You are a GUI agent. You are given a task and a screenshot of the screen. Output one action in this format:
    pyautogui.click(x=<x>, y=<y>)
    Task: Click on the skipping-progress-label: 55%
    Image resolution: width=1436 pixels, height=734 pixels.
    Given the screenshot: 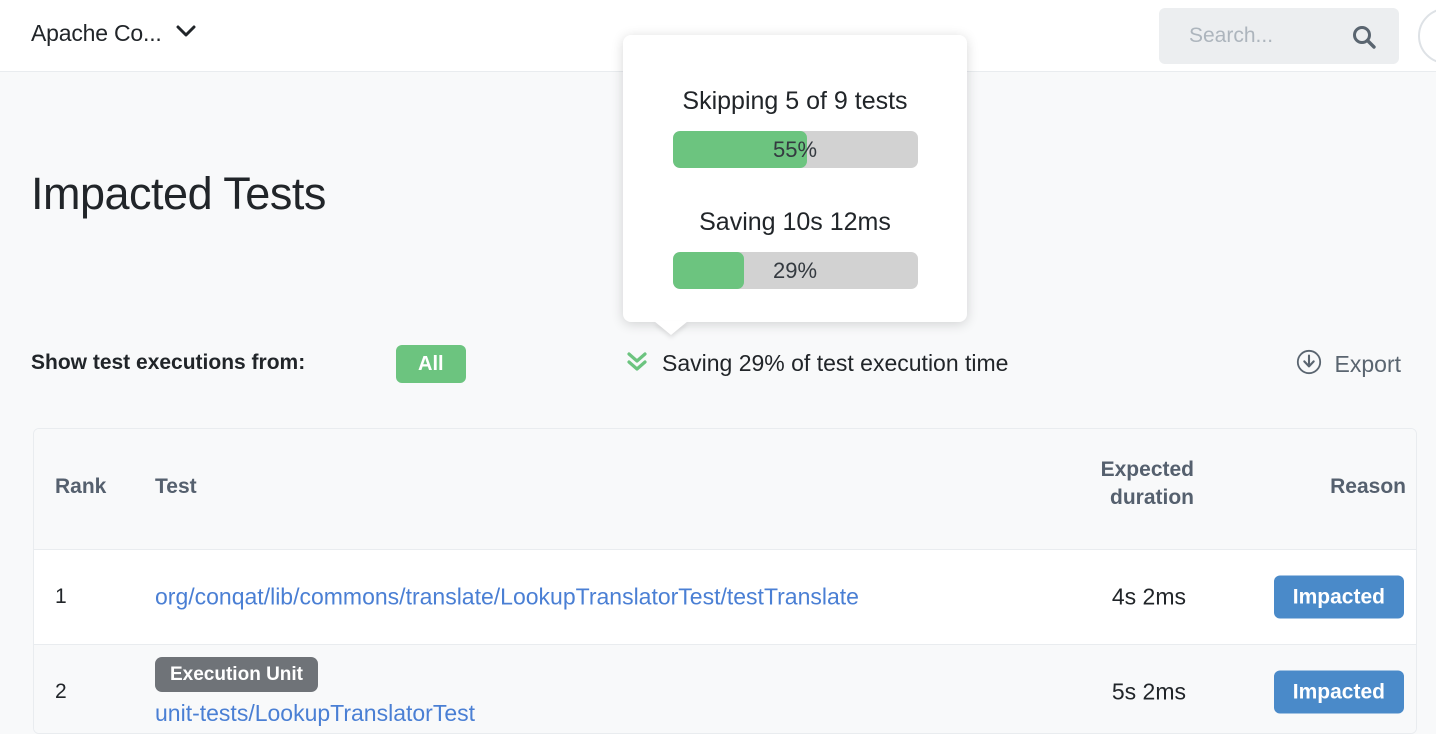 What is the action you would take?
    pyautogui.click(x=795, y=149)
    